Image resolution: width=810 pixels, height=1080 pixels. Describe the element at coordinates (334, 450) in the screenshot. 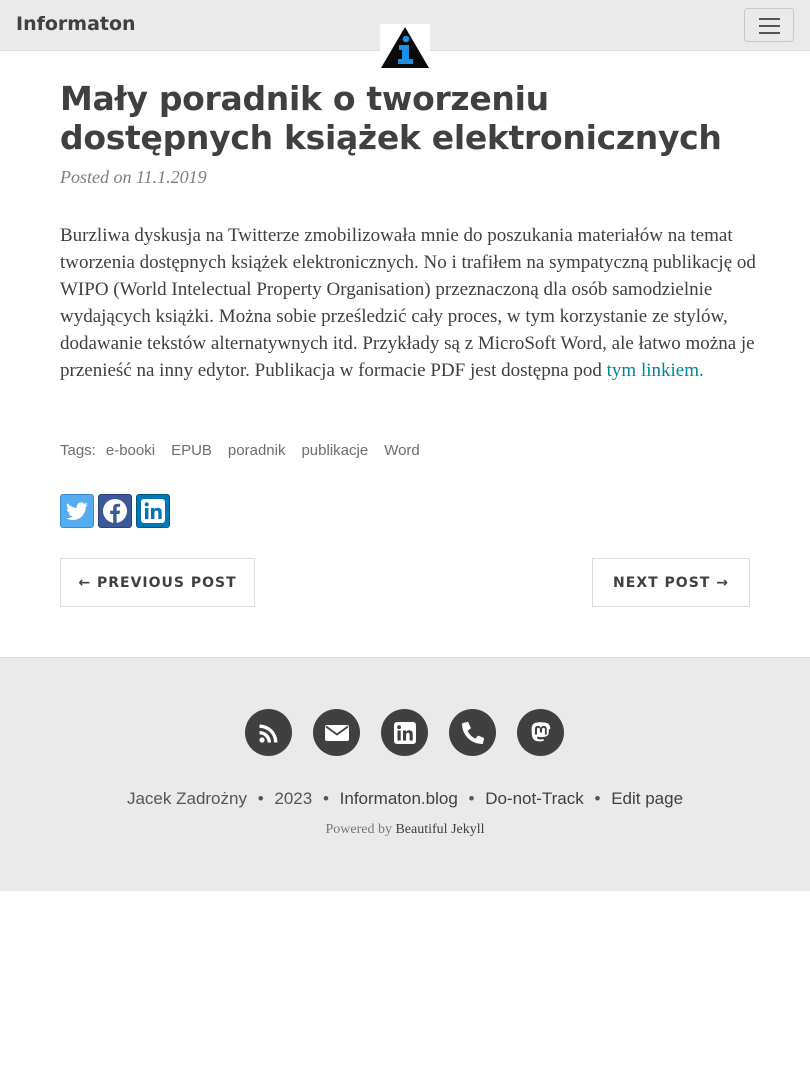

I see `tag-link: publikacje` at that location.